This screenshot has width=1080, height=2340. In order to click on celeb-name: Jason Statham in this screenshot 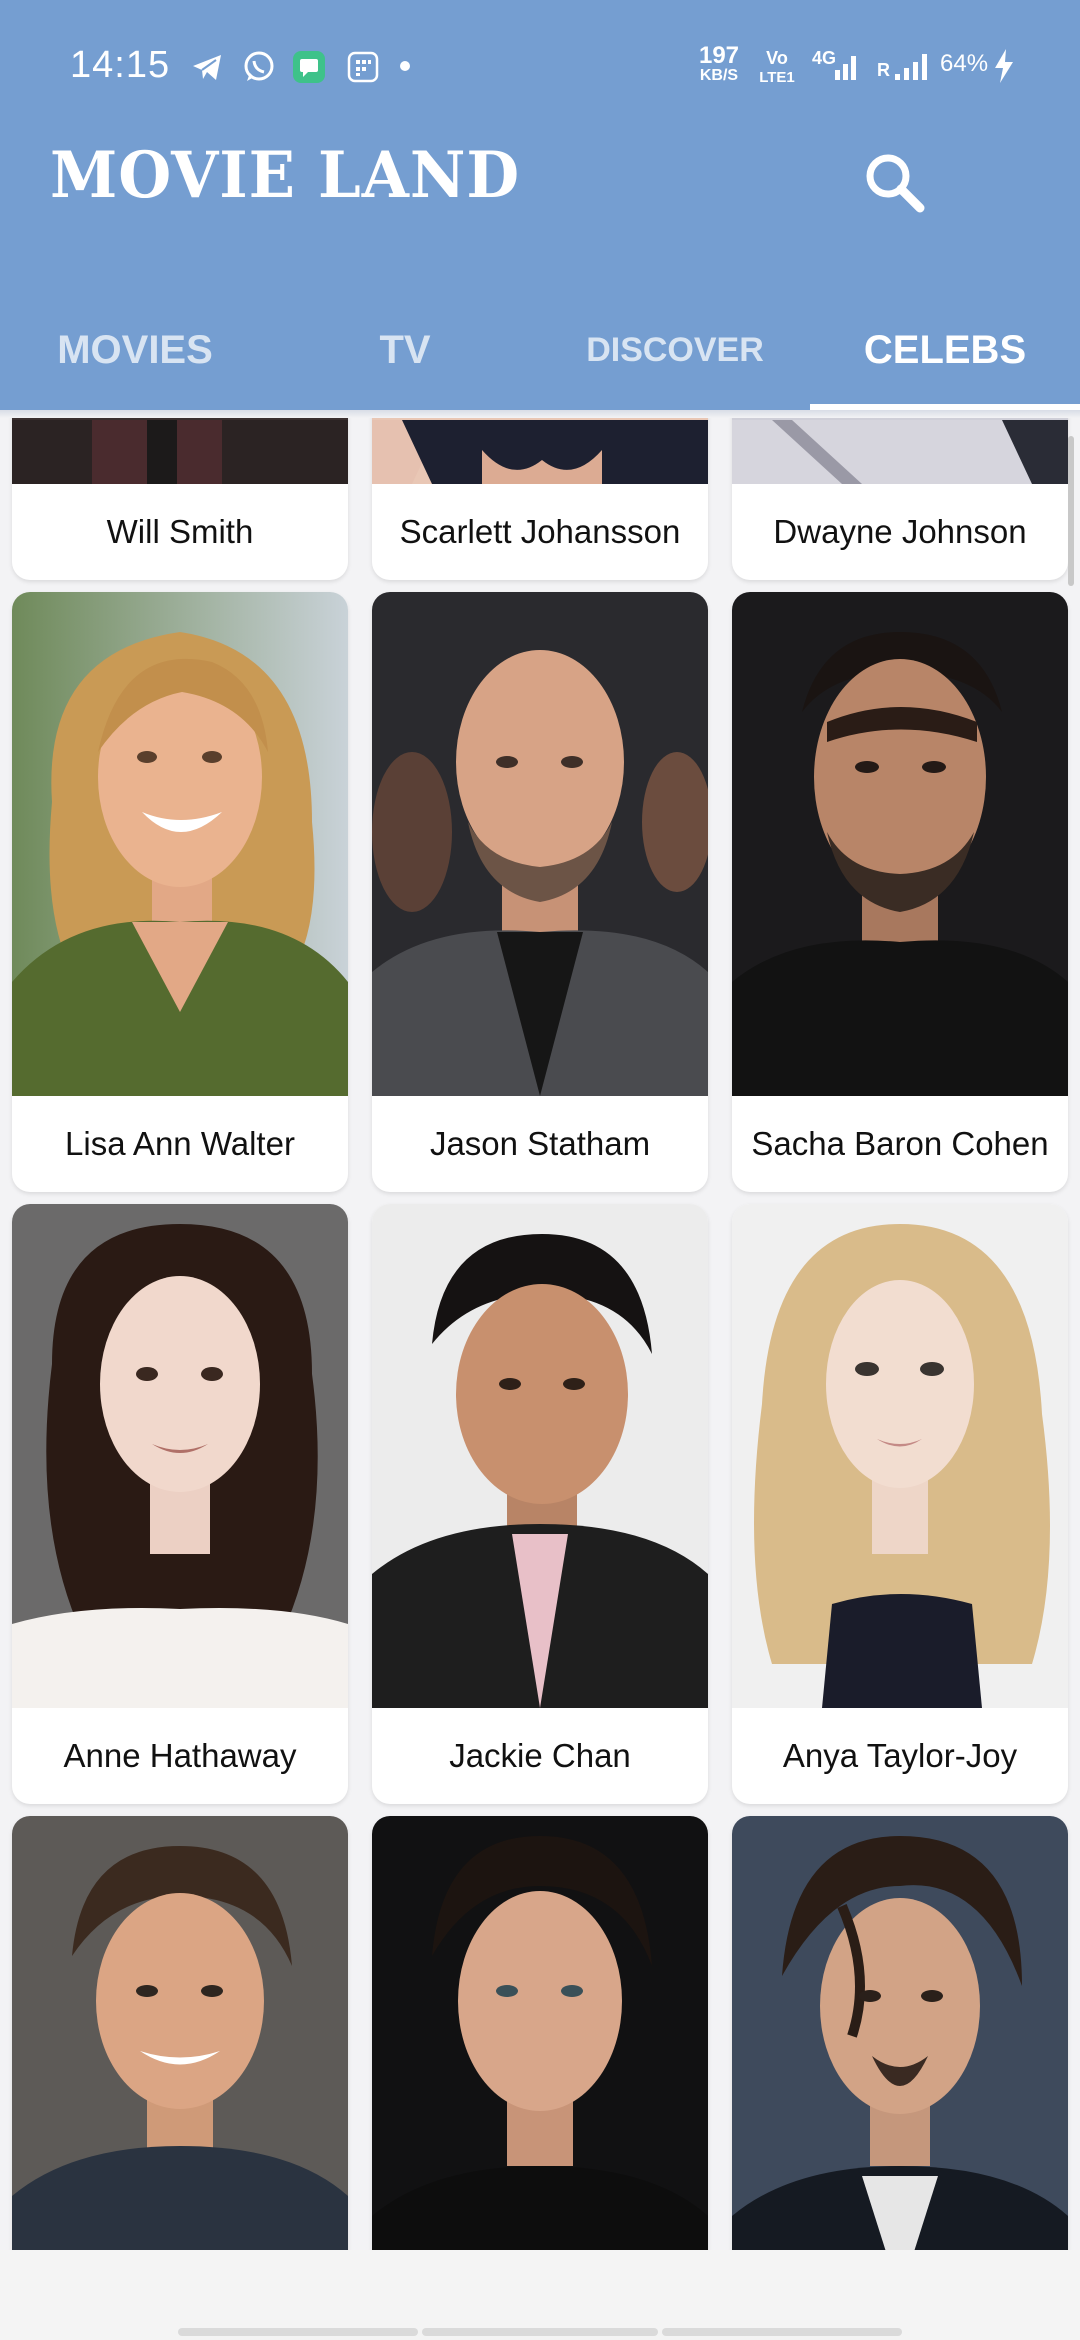, I will do `click(540, 1143)`.